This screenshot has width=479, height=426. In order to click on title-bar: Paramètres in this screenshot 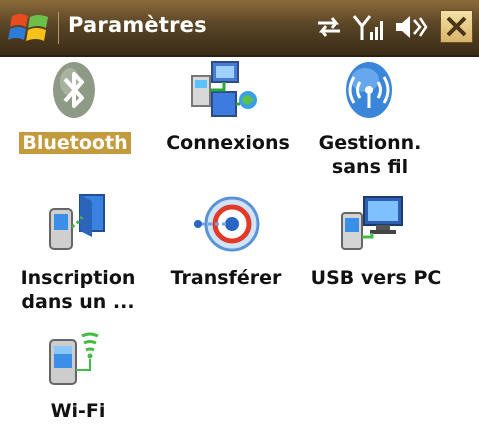, I will do `click(239, 28)`.